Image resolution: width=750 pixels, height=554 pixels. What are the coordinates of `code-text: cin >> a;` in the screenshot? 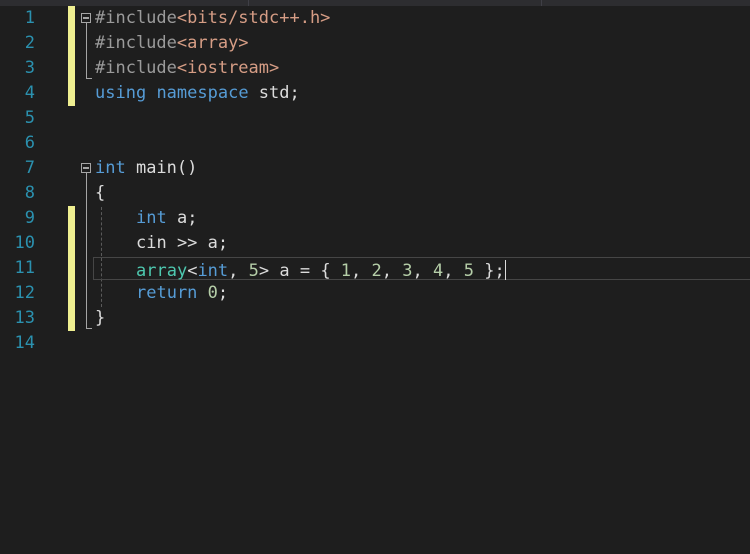 It's located at (182, 243).